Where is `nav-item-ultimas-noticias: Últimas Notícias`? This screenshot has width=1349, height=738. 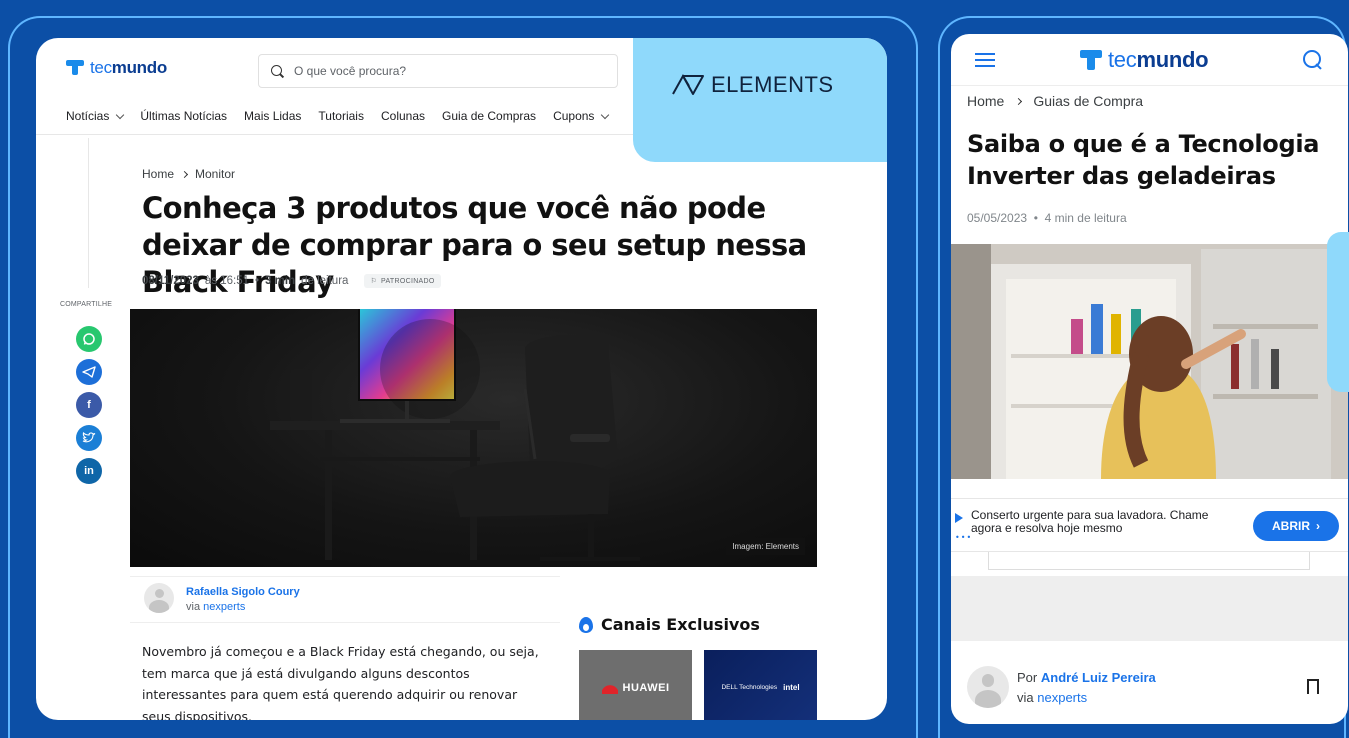
nav-item-ultimas-noticias: Últimas Notícias is located at coordinates (183, 116).